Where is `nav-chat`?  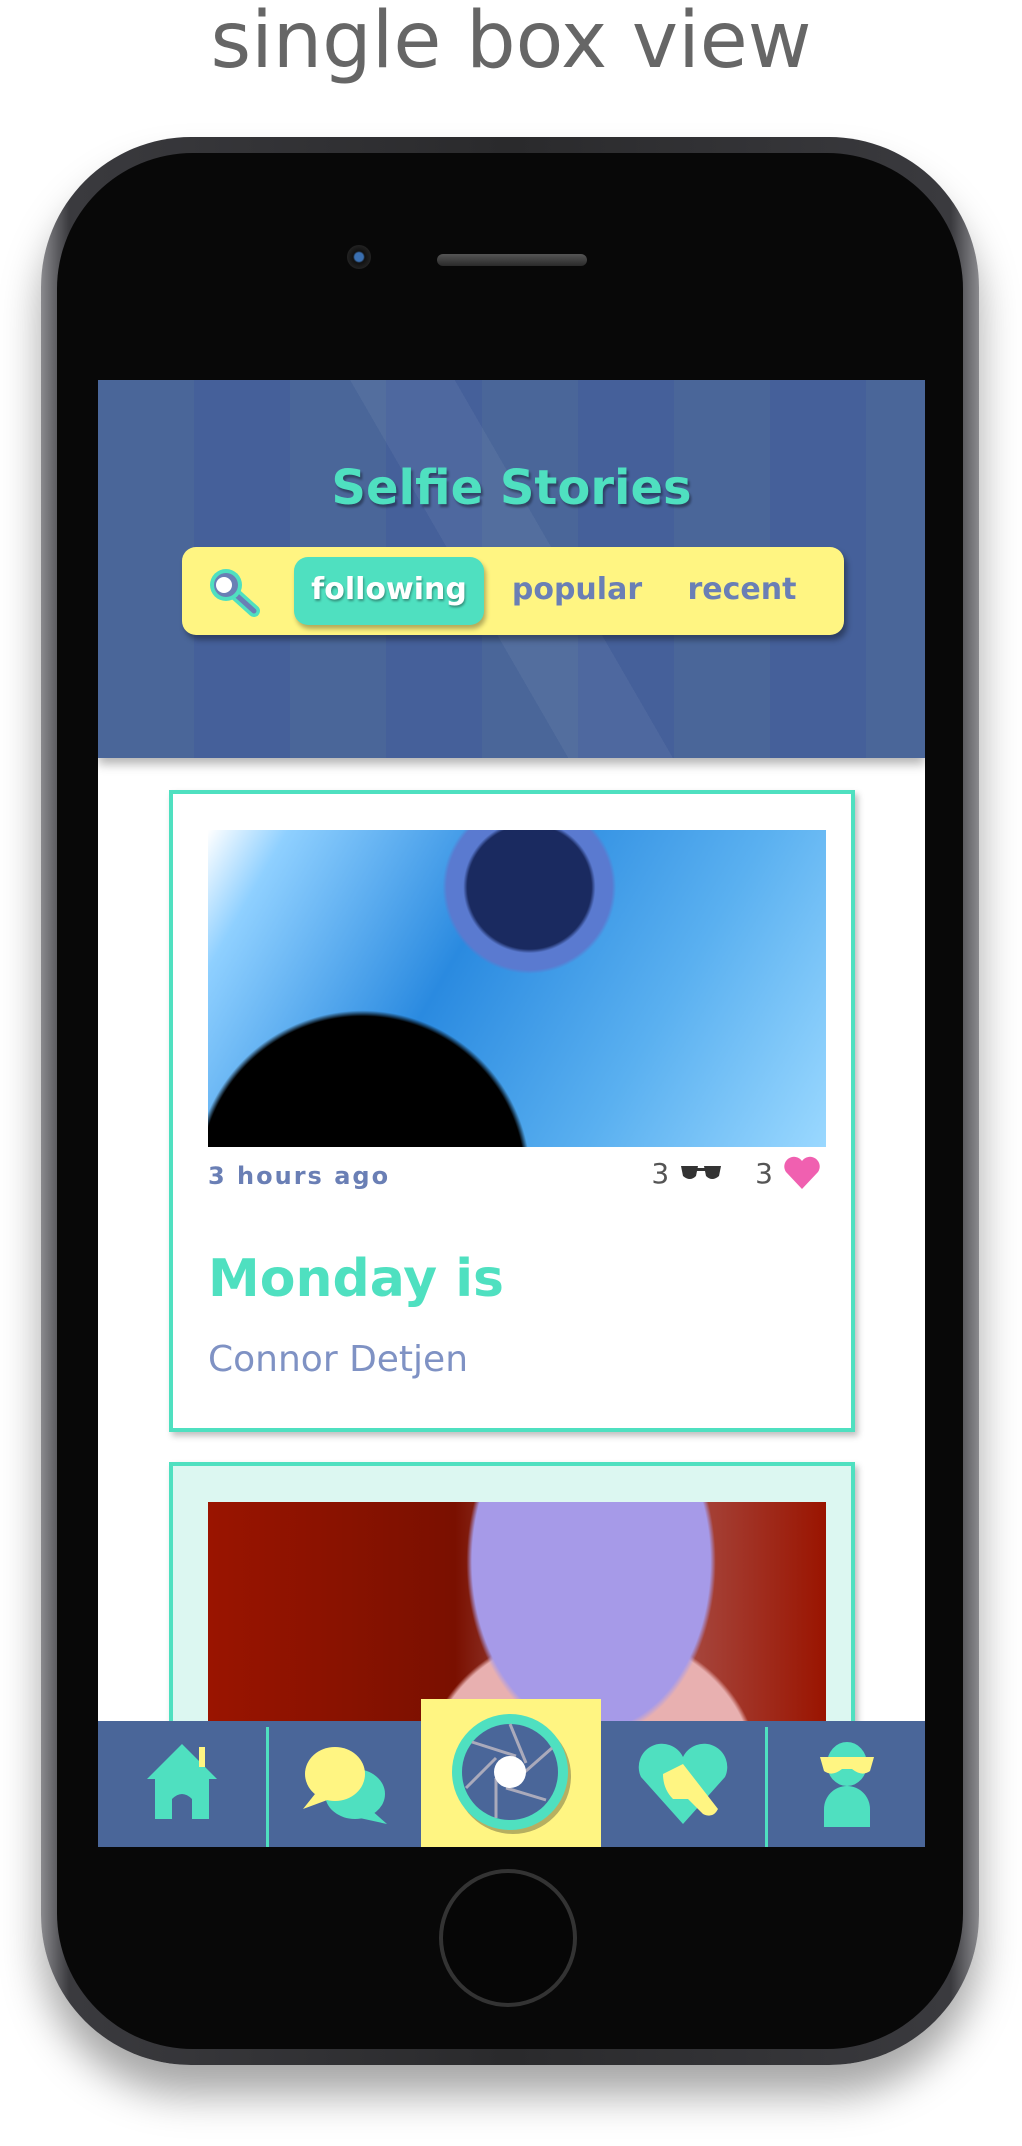 nav-chat is located at coordinates (345, 1784).